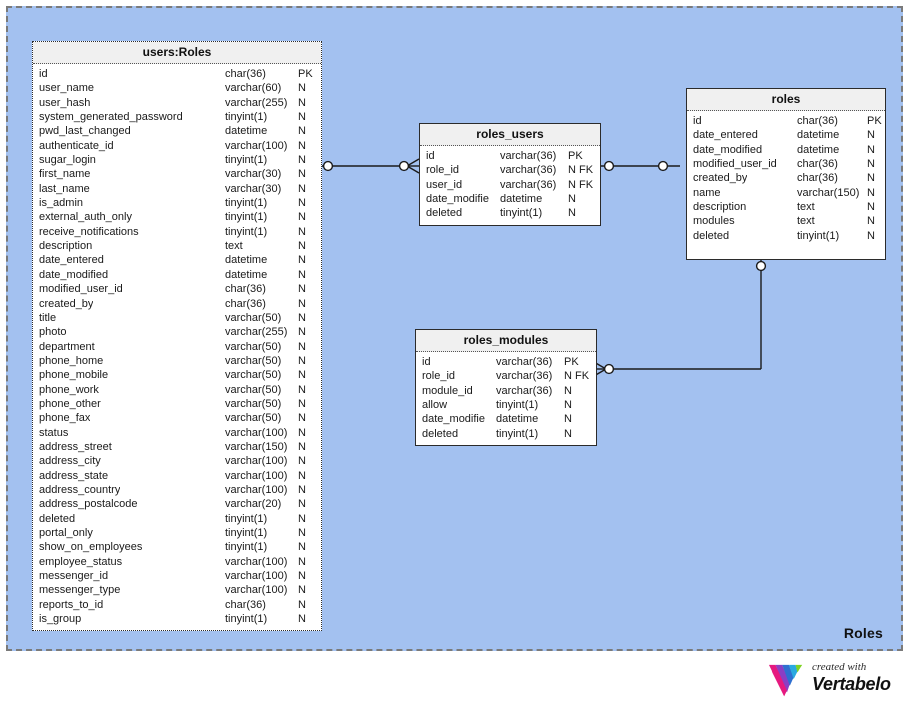  I want to click on column-row: department varchar(50) N, so click(177, 347).